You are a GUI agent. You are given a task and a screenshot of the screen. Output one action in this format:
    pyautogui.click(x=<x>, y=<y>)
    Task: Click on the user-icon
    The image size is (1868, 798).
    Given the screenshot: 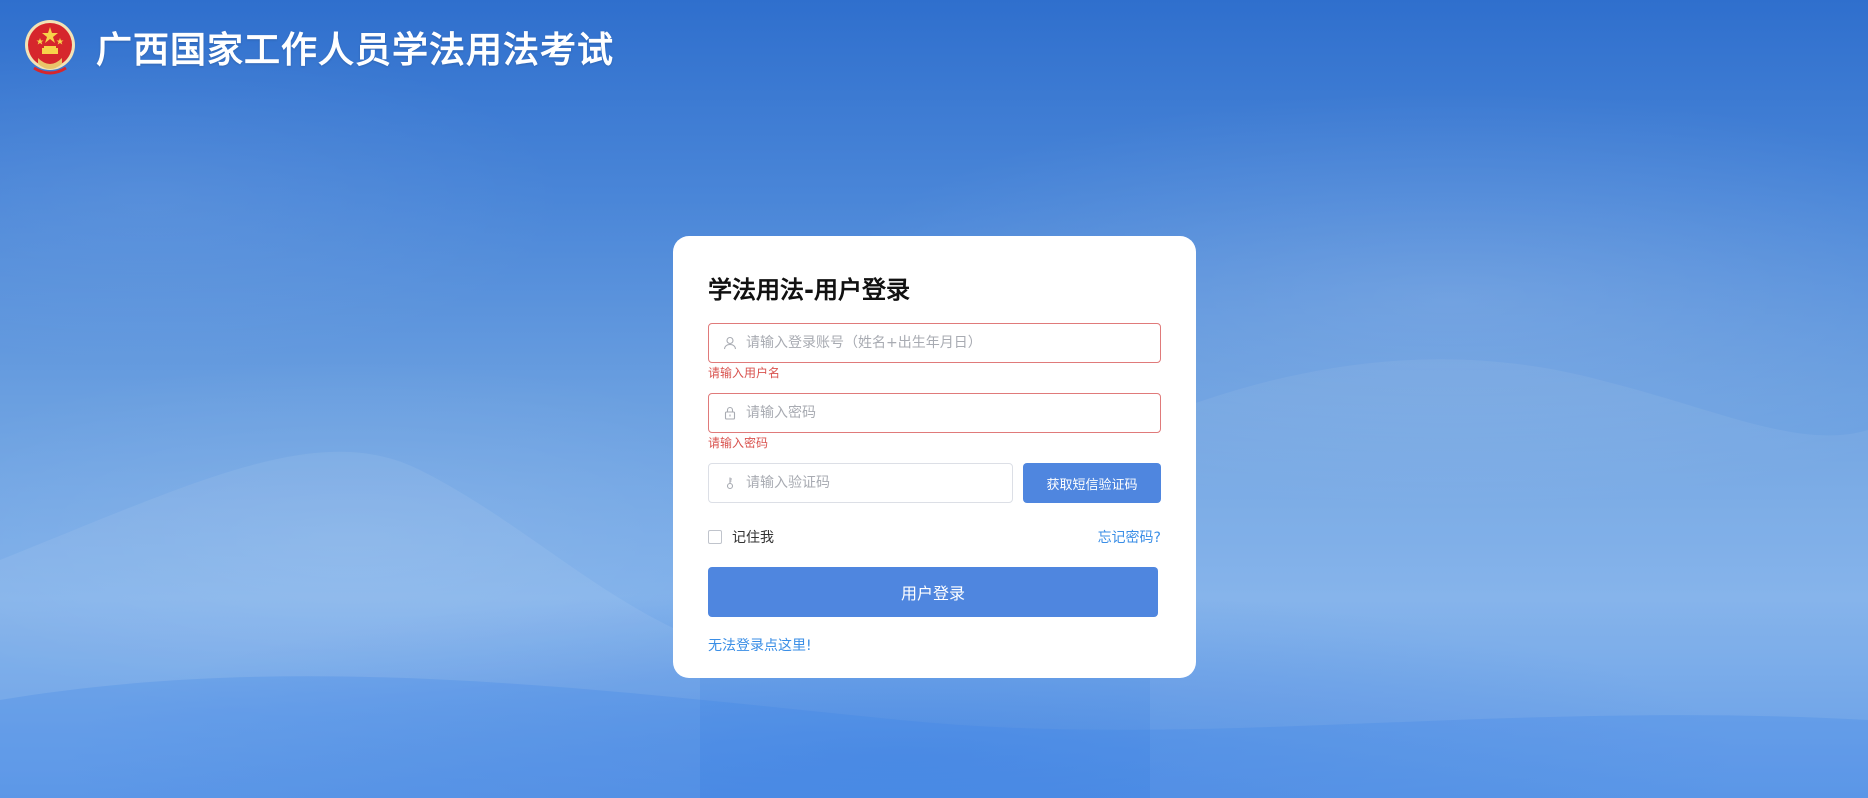 What is the action you would take?
    pyautogui.click(x=730, y=343)
    